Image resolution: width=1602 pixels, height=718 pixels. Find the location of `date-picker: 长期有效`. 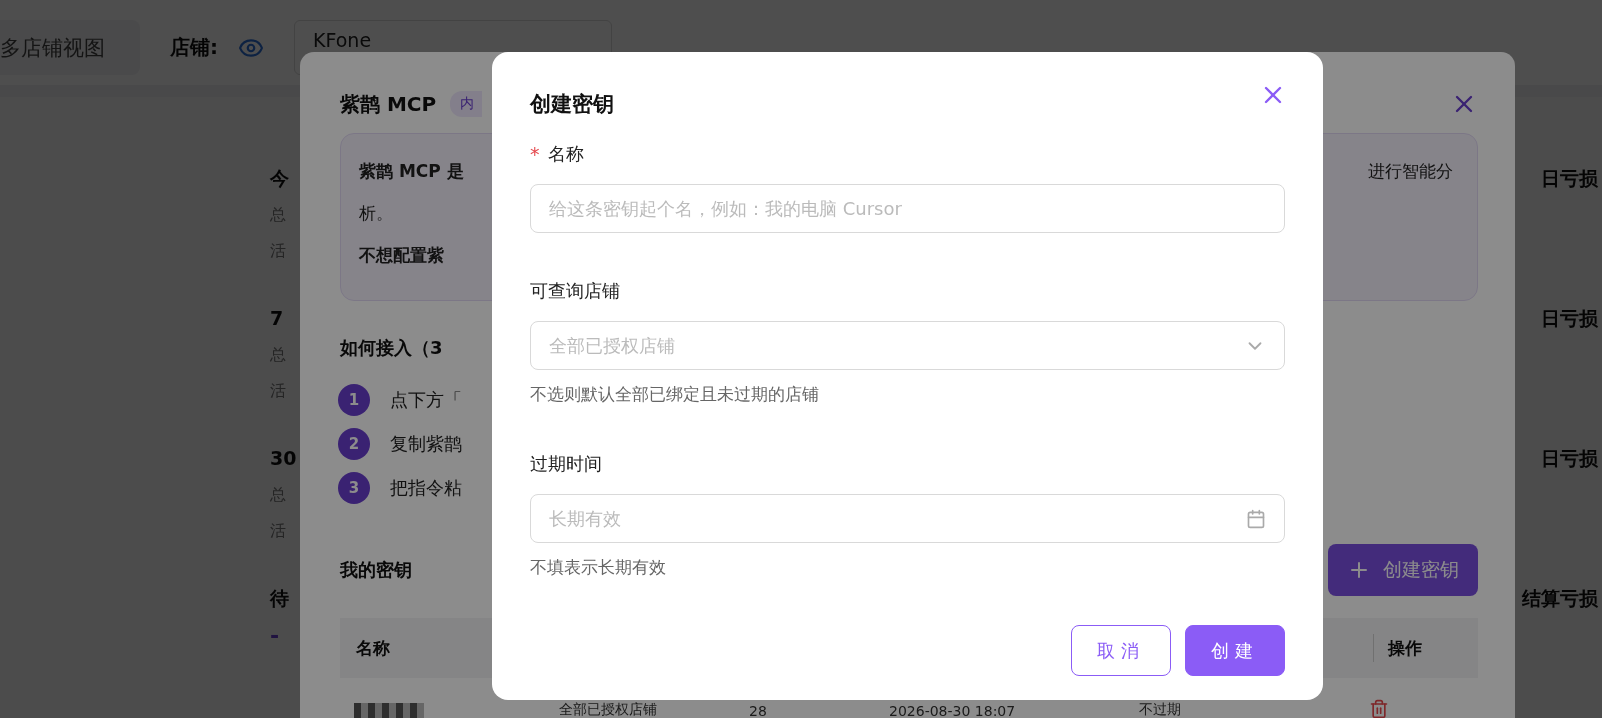

date-picker: 长期有效 is located at coordinates (907, 518).